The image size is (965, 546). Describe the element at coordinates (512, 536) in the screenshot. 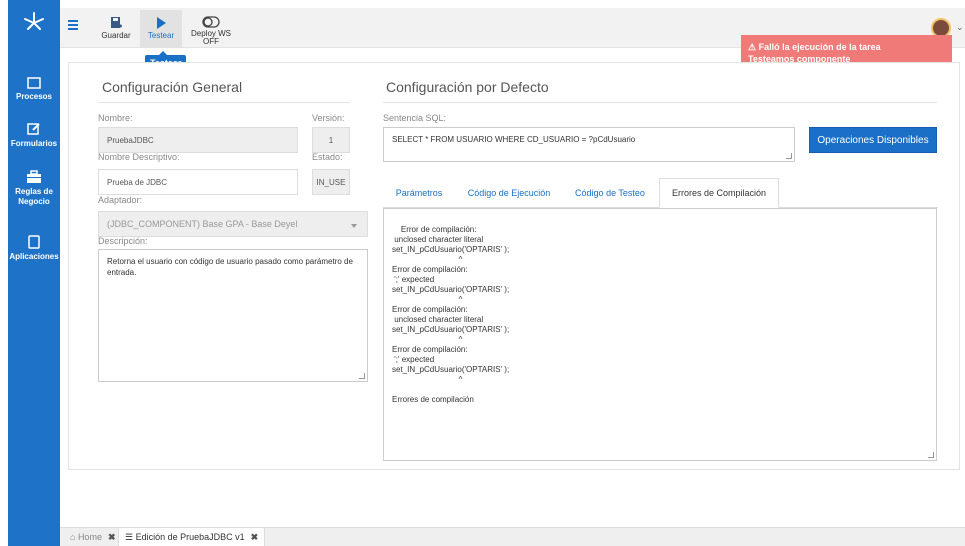

I see `bottom-tab-bar: ⌂ Home ✖ ☰ Edición de PruebaJDBC v1 ✖` at that location.